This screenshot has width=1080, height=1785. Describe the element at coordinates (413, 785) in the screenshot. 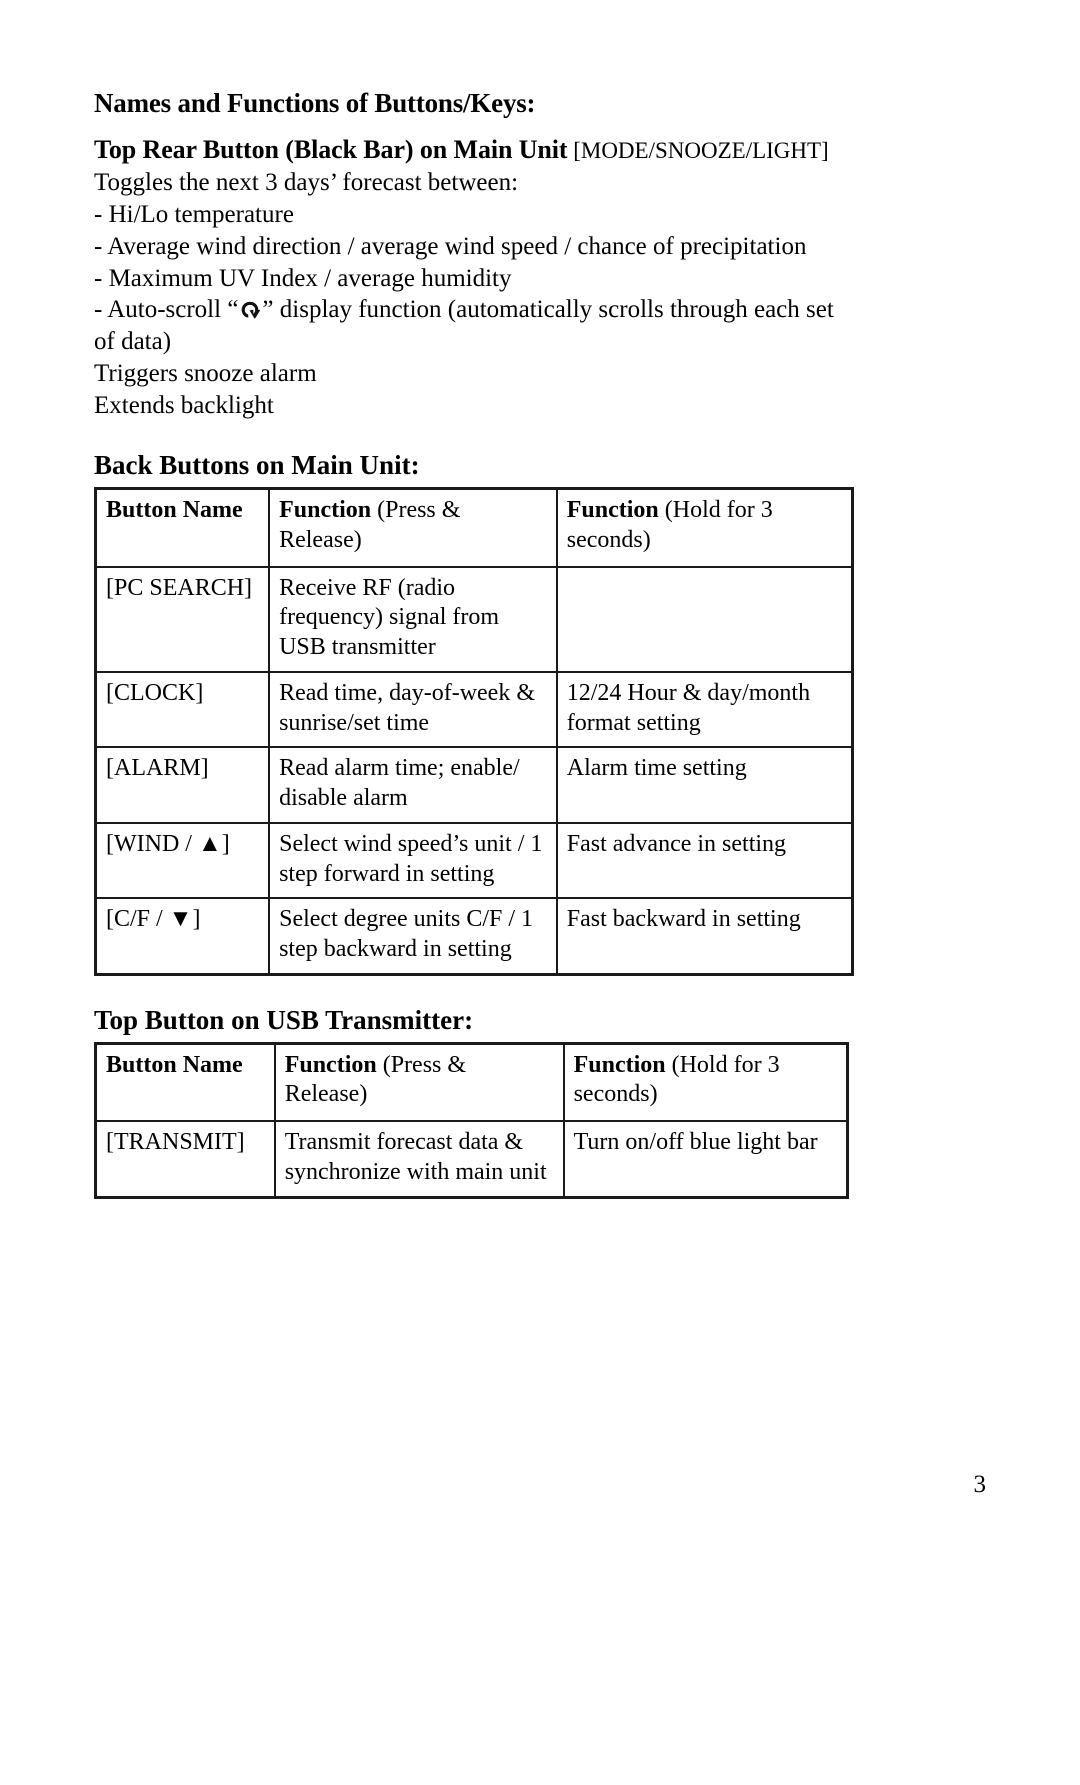

I see `cell-press-release: Read alarm time; enable/ disable alarm` at that location.